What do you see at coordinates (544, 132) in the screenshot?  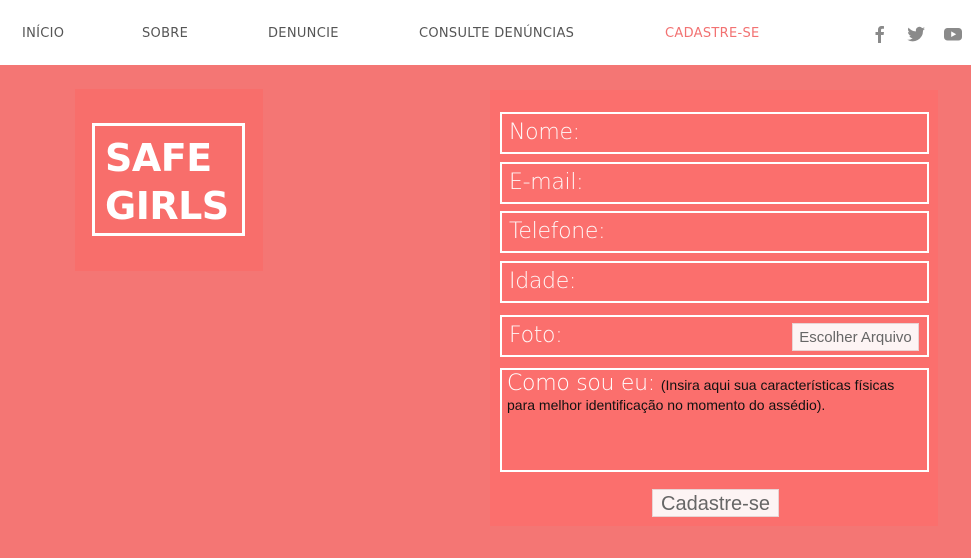 I see `name-field-label: Nome:` at bounding box center [544, 132].